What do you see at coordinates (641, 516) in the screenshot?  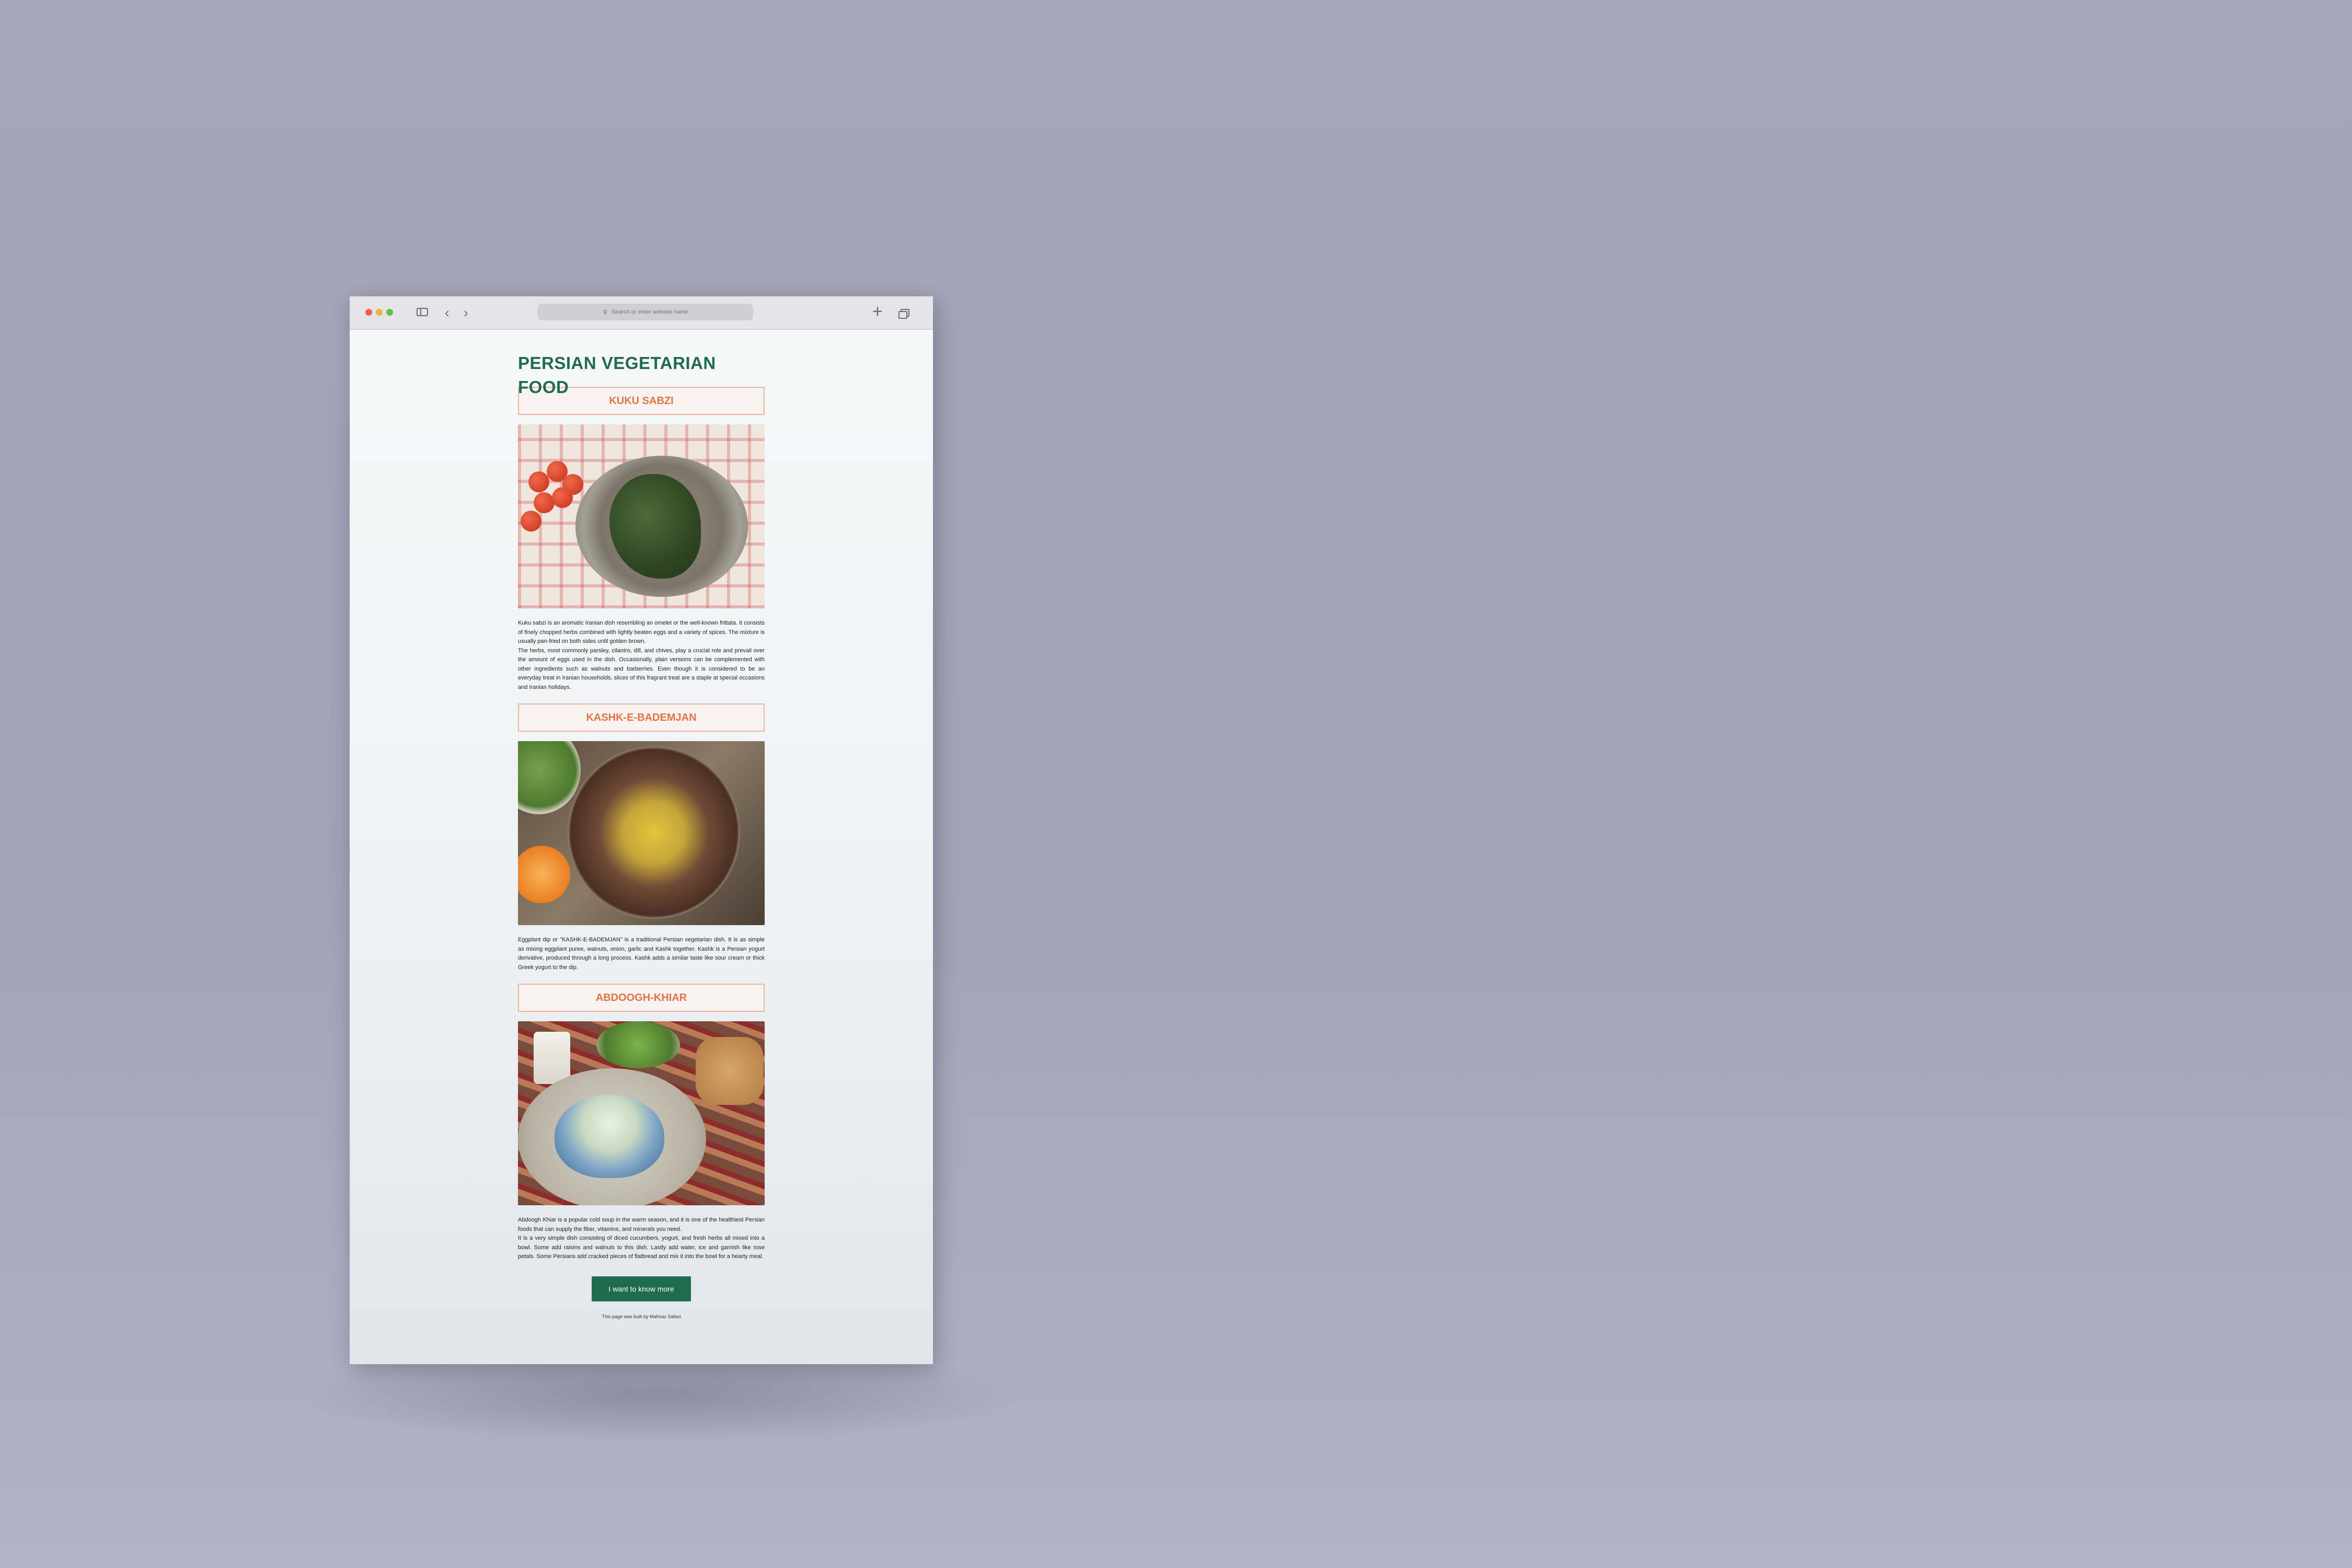 I see `dish-image-kuku-sabzi` at bounding box center [641, 516].